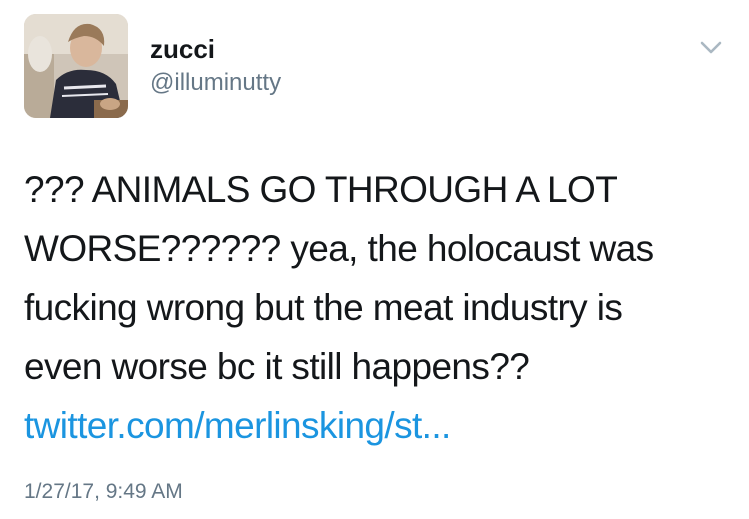 This screenshot has width=749, height=519. I want to click on tweet-text-line: WORSE?????? yea, the holocaust was, so click(339, 248).